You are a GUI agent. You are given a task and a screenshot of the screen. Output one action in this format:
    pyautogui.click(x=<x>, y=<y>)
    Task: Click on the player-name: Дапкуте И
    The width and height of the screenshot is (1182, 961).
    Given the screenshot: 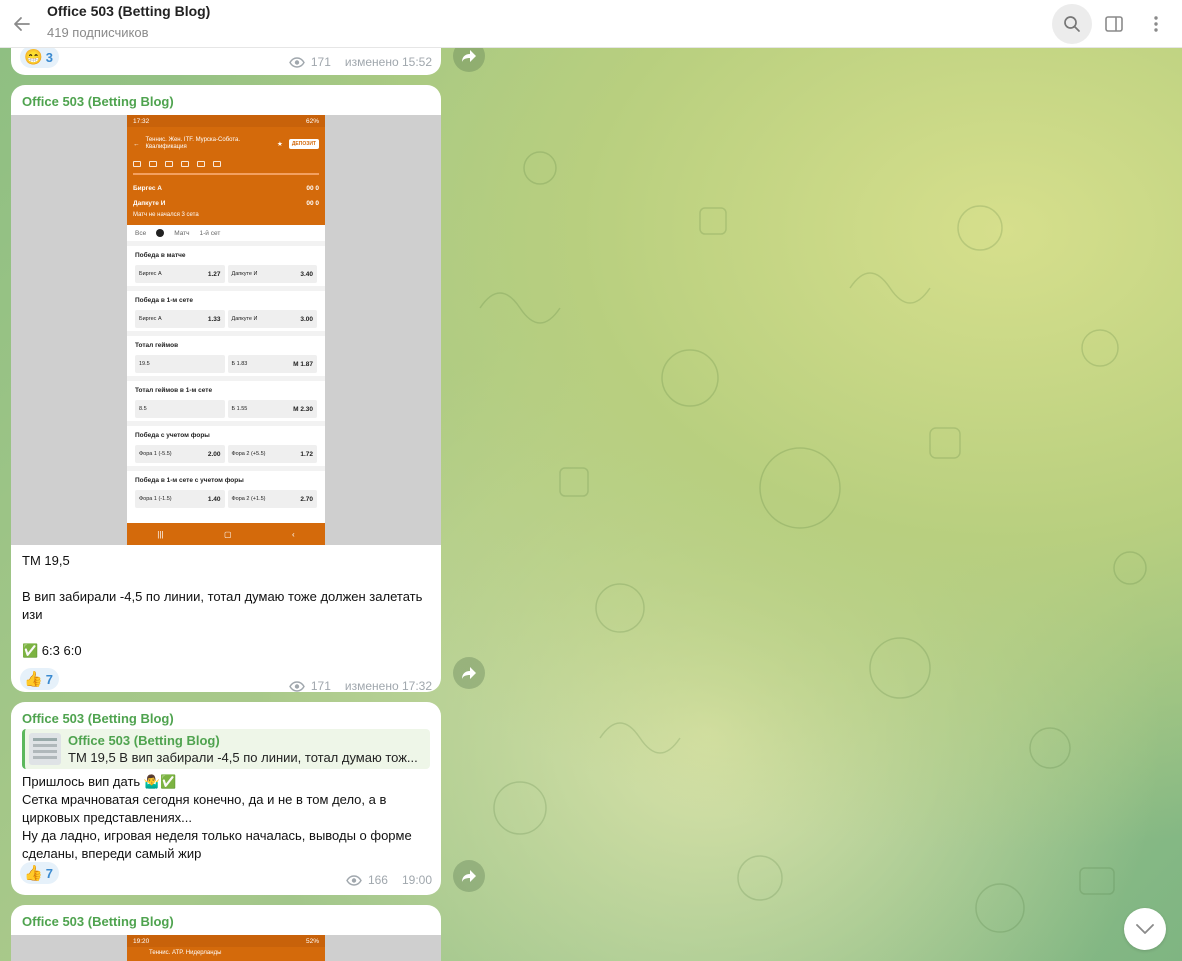 What is the action you would take?
    pyautogui.click(x=149, y=203)
    